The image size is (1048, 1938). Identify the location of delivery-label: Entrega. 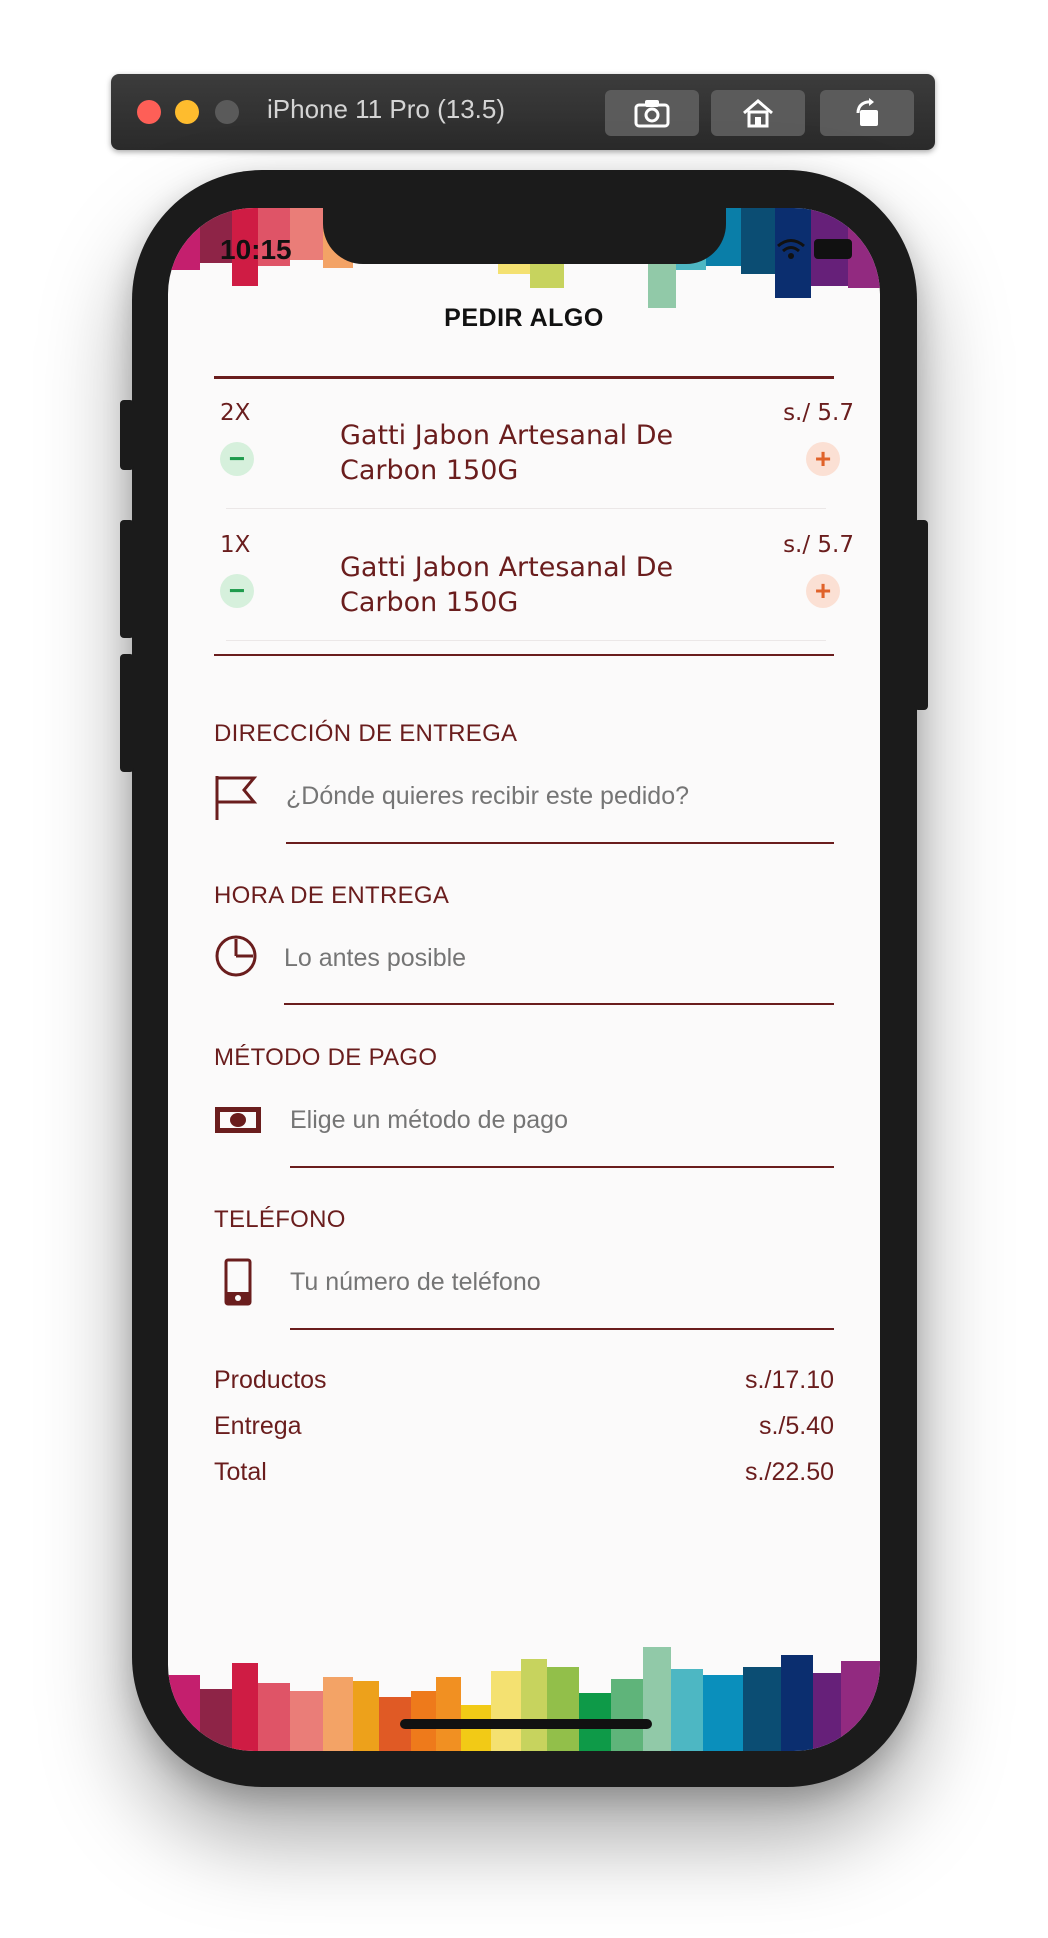
(258, 1426).